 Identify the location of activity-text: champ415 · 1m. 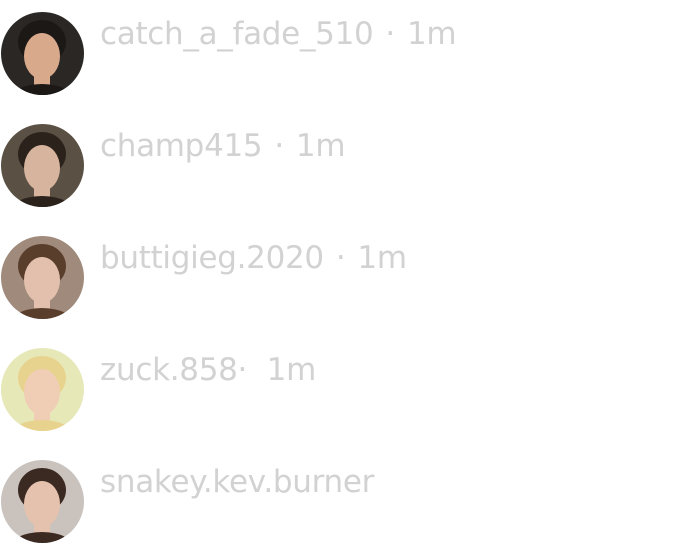
(223, 146).